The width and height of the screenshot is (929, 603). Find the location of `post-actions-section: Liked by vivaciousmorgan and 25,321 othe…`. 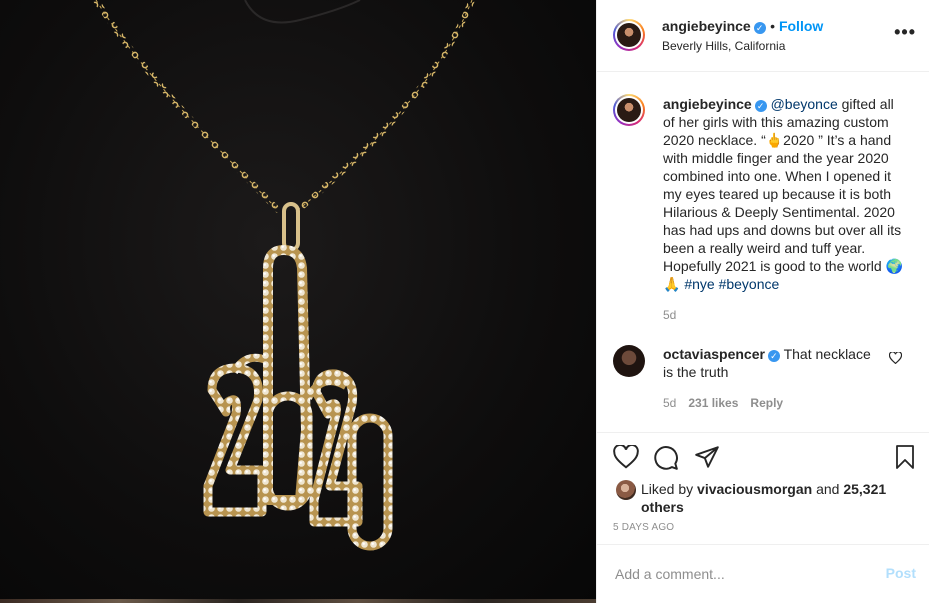

post-actions-section: Liked by vivaciousmorgan and 25,321 othe… is located at coordinates (763, 488).